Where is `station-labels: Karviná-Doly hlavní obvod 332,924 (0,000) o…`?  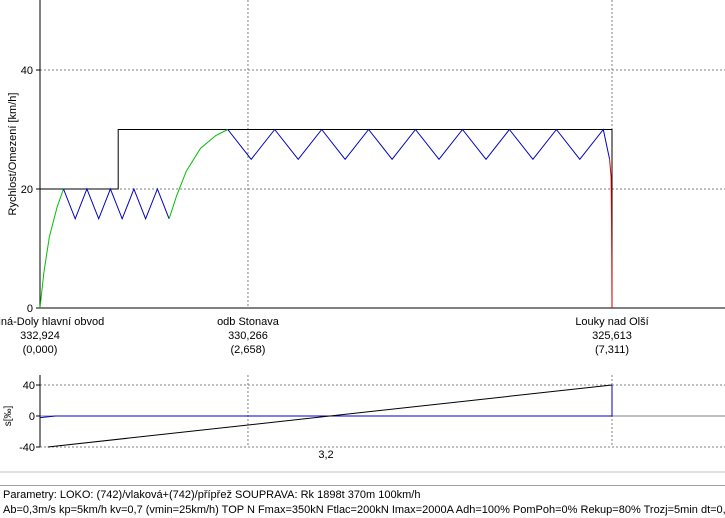 station-labels: Karviná-Doly hlavní obvod 332,924 (0,000) o… is located at coordinates (324, 336).